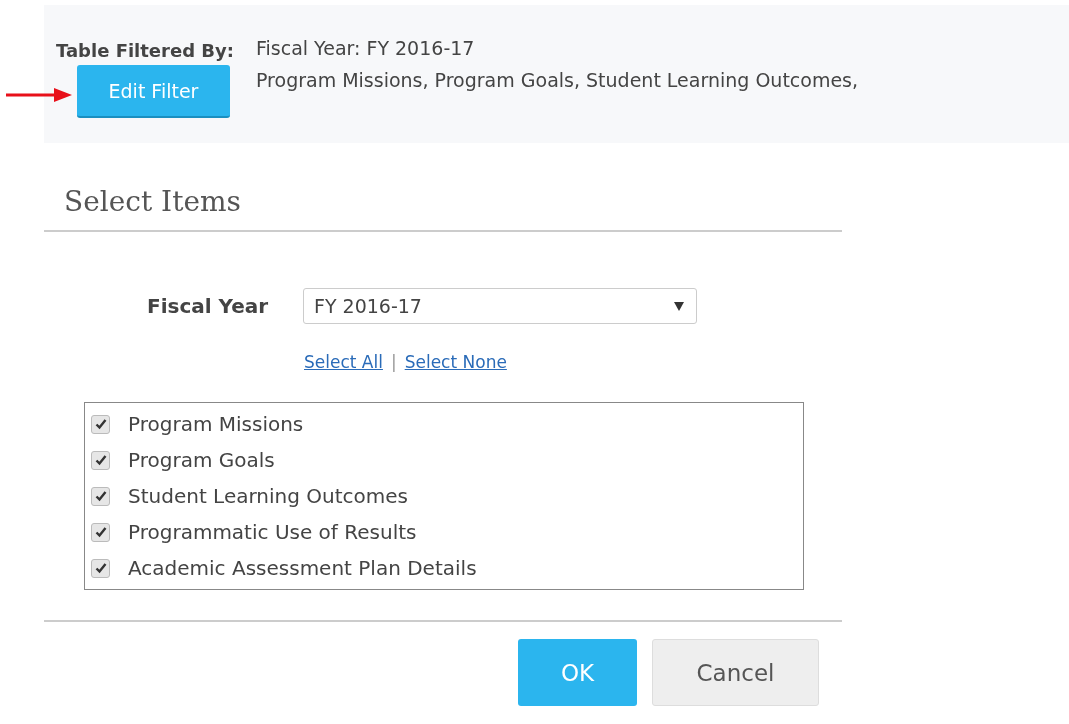 The height and width of the screenshot is (724, 1069). I want to click on fiscal-year-label: Fiscal Year, so click(208, 306).